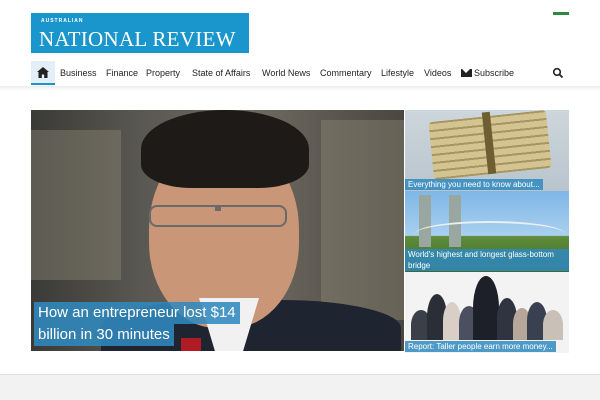  Describe the element at coordinates (191, 344) in the screenshot. I see `hero-photo-tie` at that location.